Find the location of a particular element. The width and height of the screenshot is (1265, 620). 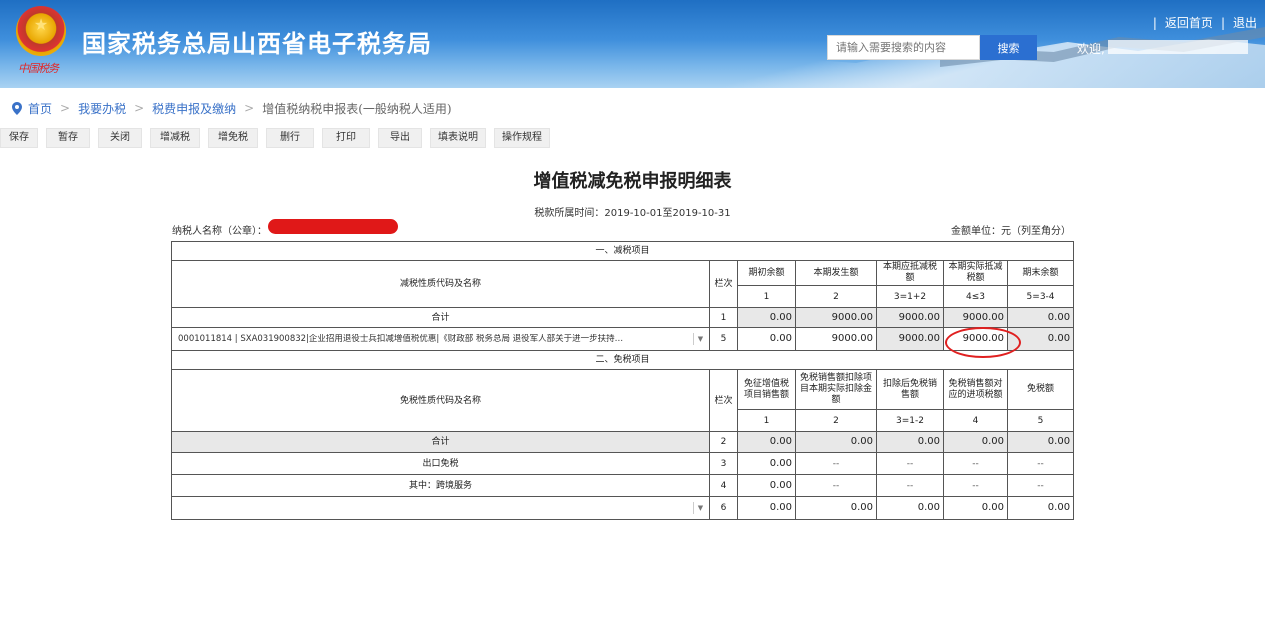

close-button: 关闭 is located at coordinates (120, 138).